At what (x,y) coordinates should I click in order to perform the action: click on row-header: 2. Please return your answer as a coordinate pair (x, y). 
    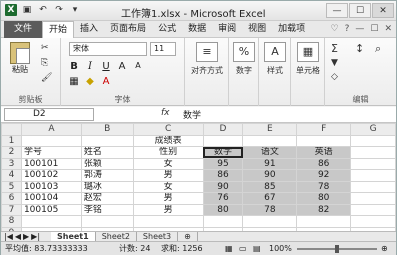
    Looking at the image, I should click on (11, 152).